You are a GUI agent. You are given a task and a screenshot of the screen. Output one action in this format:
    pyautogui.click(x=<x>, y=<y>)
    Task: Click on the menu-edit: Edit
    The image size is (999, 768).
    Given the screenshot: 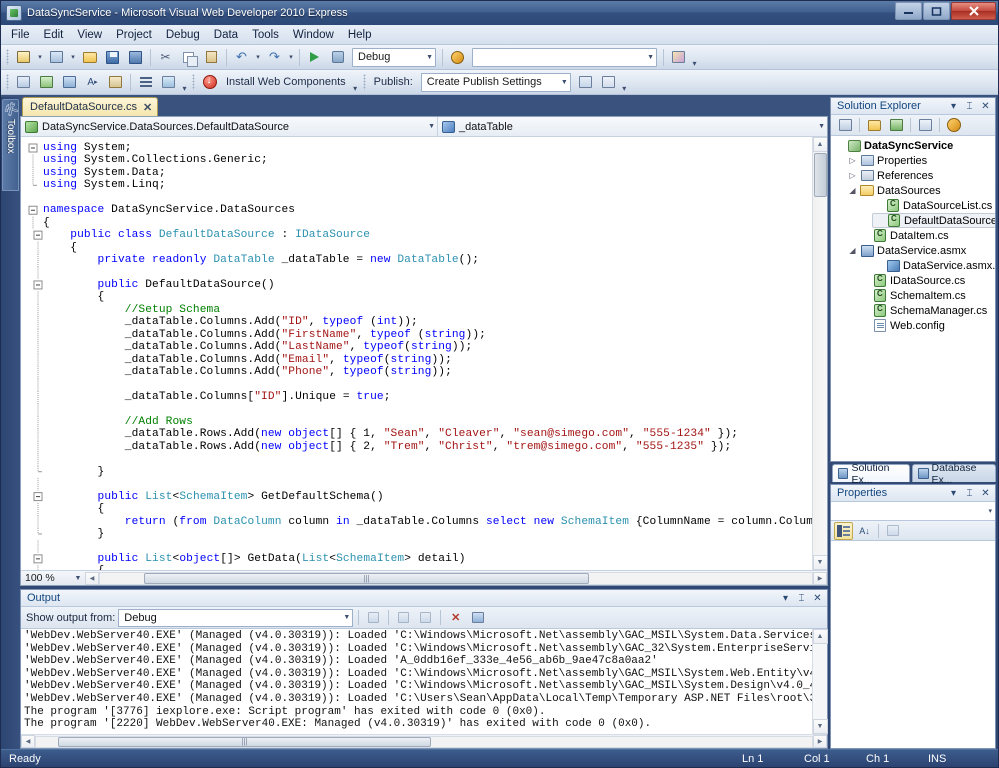 What is the action you would take?
    pyautogui.click(x=54, y=35)
    